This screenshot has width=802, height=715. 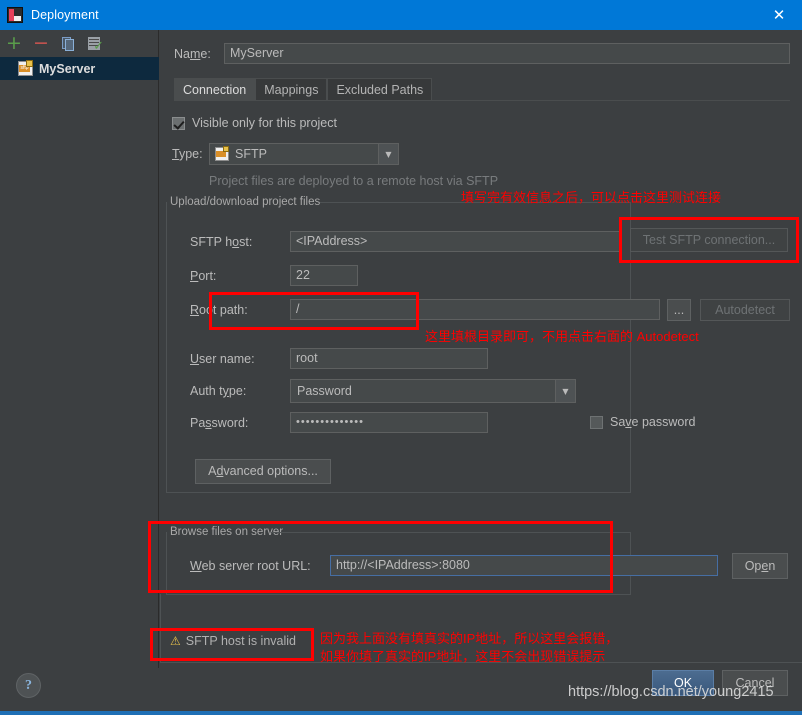 I want to click on intellij-idea-icon, so click(x=15, y=15).